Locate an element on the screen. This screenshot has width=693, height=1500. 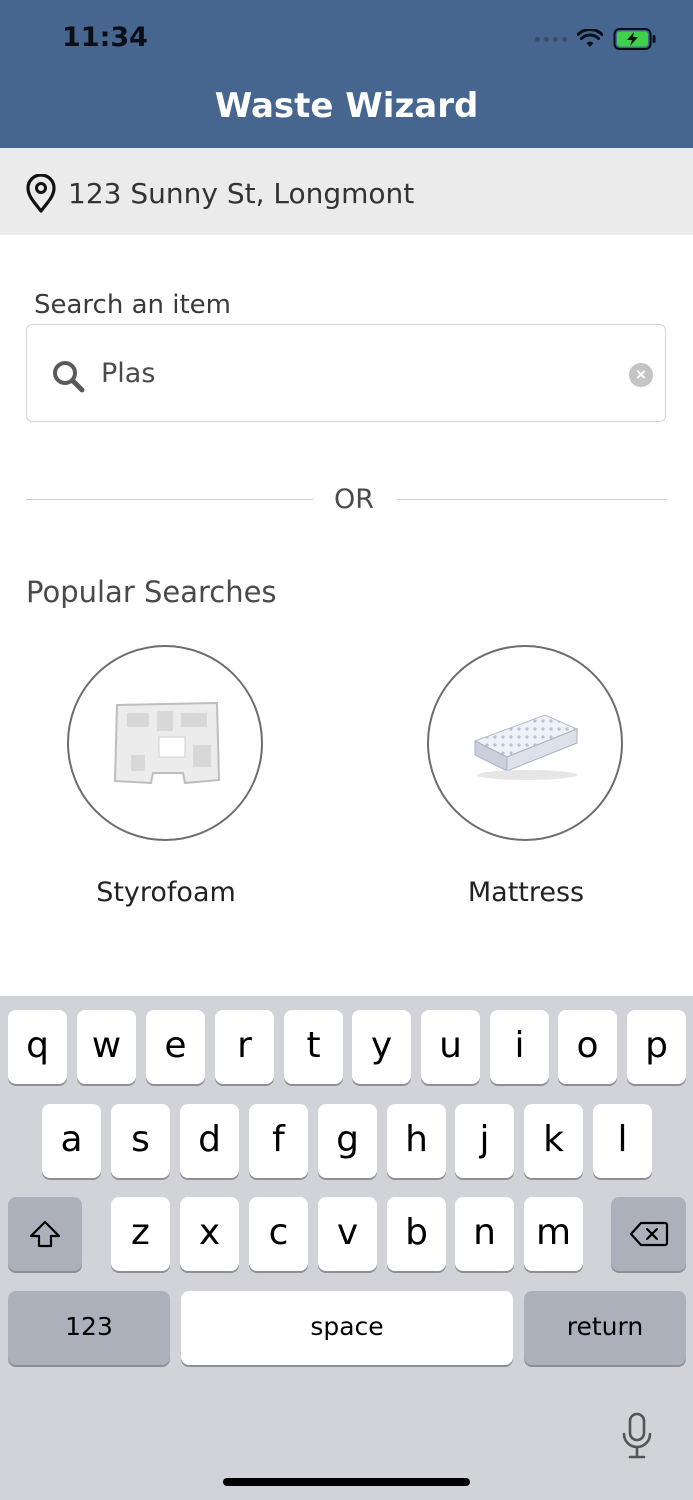
popular-item-label: Styrofoam is located at coordinates (166, 892).